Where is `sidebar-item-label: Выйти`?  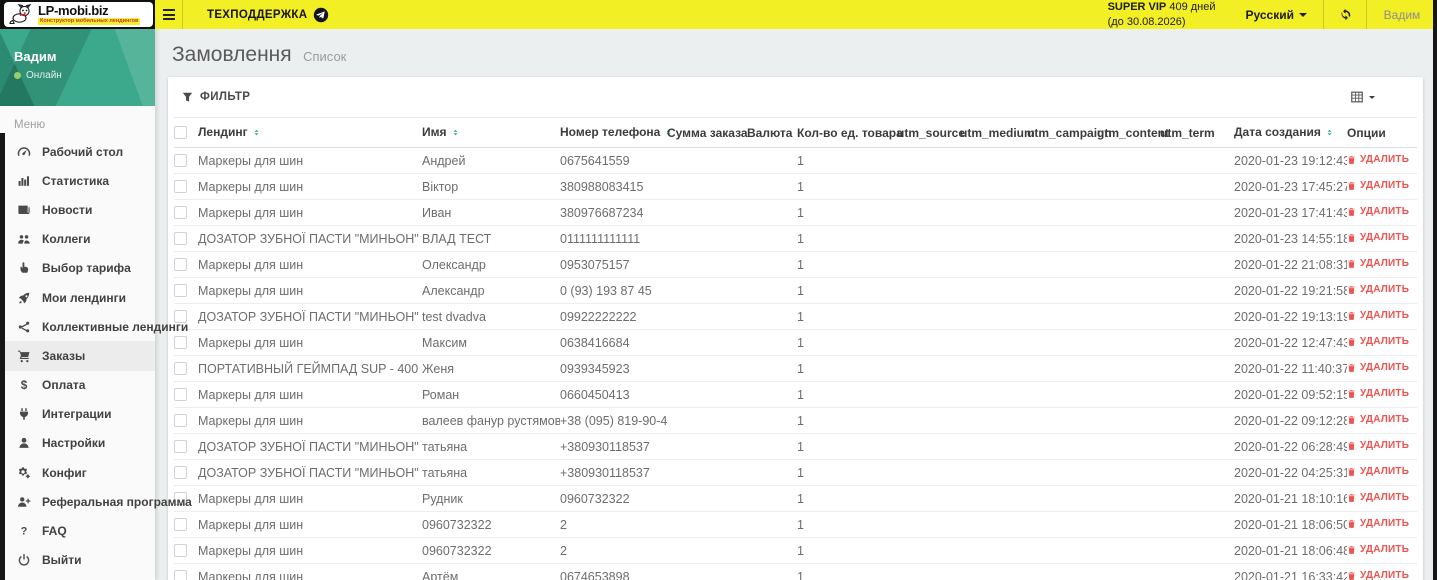
sidebar-item-label: Выйти is located at coordinates (62, 560).